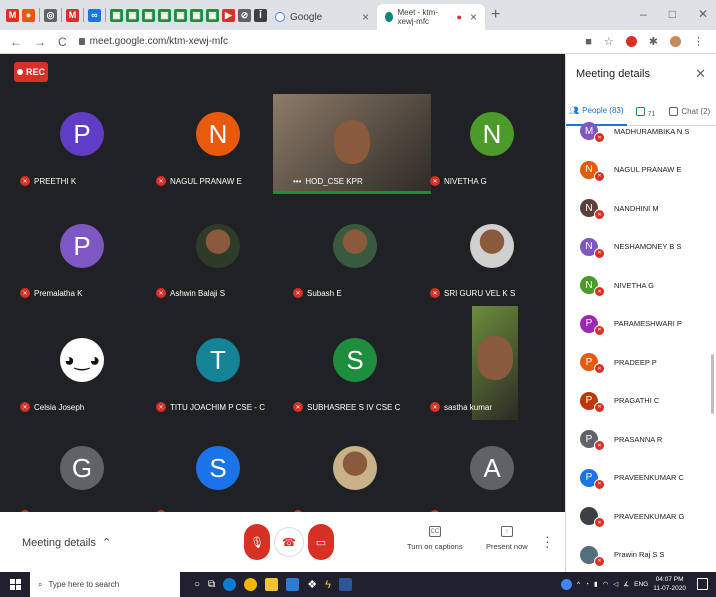 The image size is (716, 597). I want to click on participant-list-item: N ✕ NANDHINI M, so click(641, 208).